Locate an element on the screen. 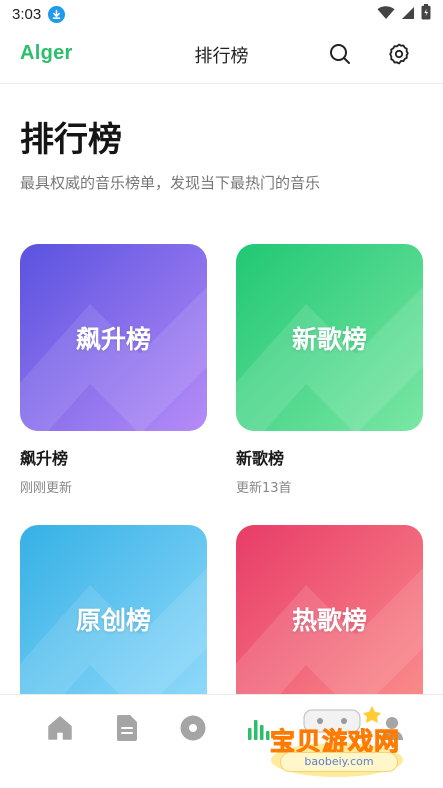 This screenshot has width=443, height=788. chart-cover-label: 原创榜 is located at coordinates (113, 620).